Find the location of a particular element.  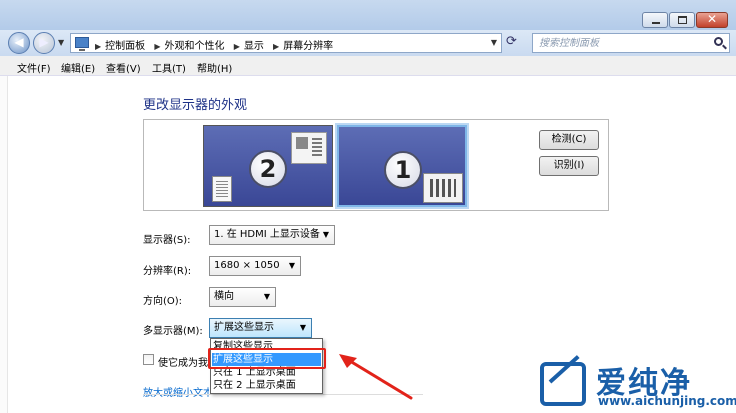

monitor-2-preview: 2 is located at coordinates (268, 166).